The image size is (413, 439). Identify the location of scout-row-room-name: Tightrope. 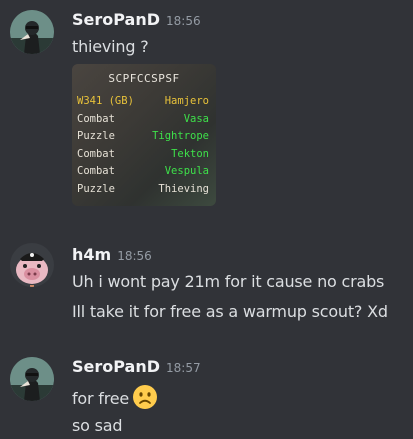
(180, 136).